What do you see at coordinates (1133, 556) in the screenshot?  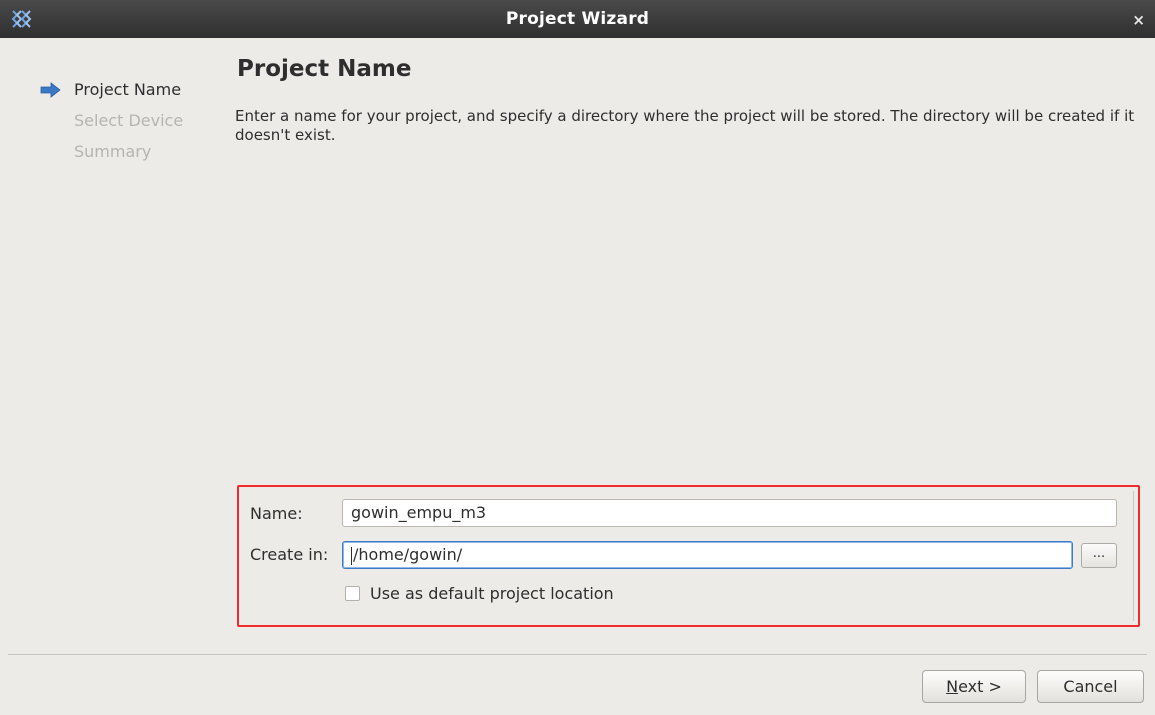 I see `form-divider` at bounding box center [1133, 556].